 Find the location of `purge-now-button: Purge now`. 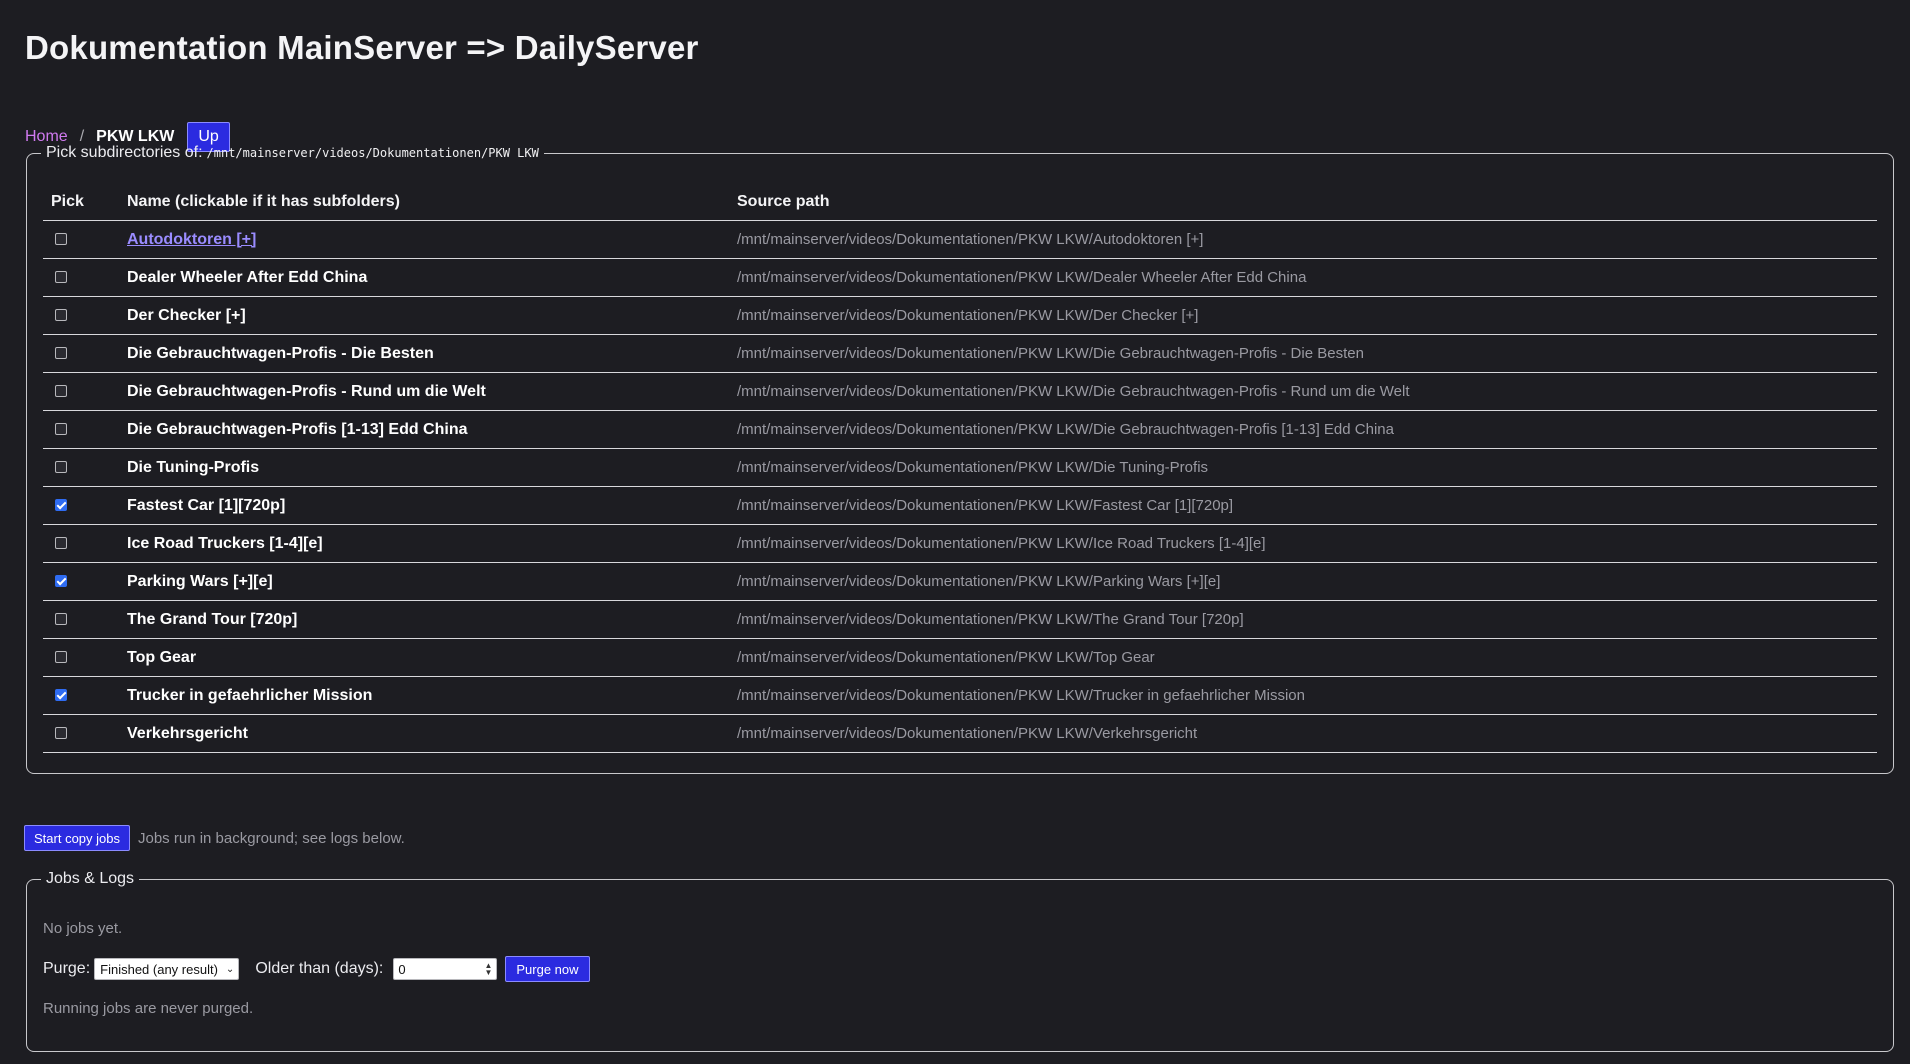

purge-now-button: Purge now is located at coordinates (547, 969).